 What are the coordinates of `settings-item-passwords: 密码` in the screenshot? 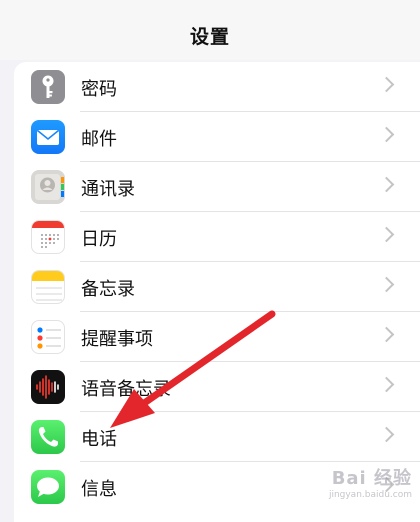 It's located at (217, 87).